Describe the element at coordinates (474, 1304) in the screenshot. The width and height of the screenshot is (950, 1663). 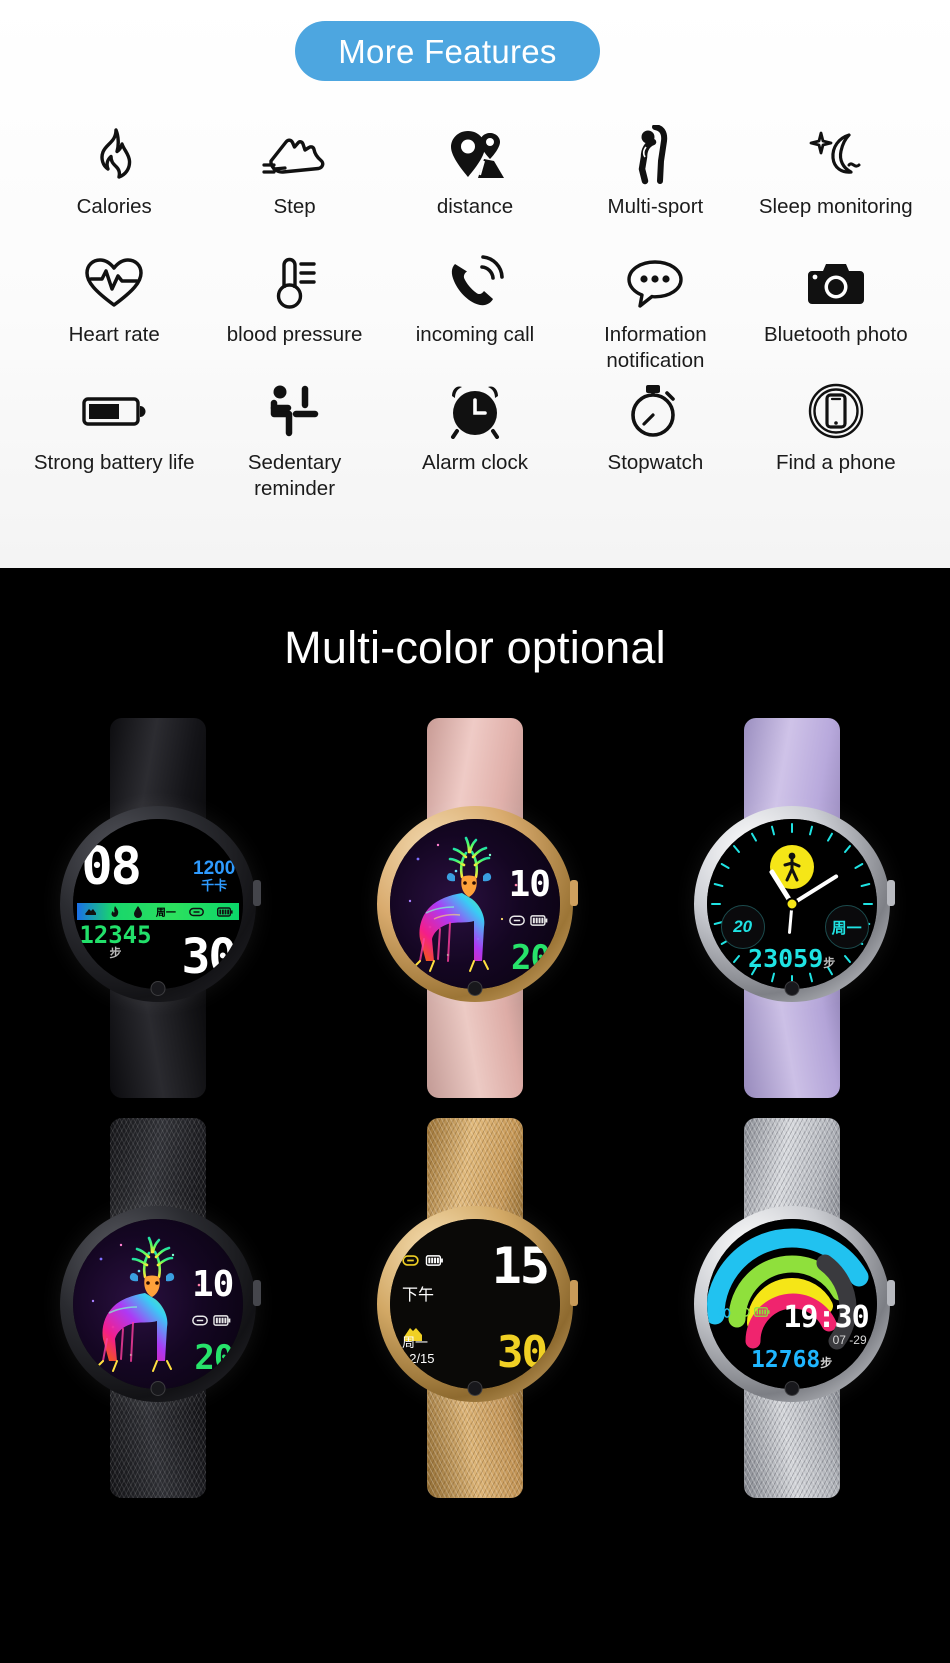
I see `watch-screen: 15 下午 周一 12/15 30` at that location.